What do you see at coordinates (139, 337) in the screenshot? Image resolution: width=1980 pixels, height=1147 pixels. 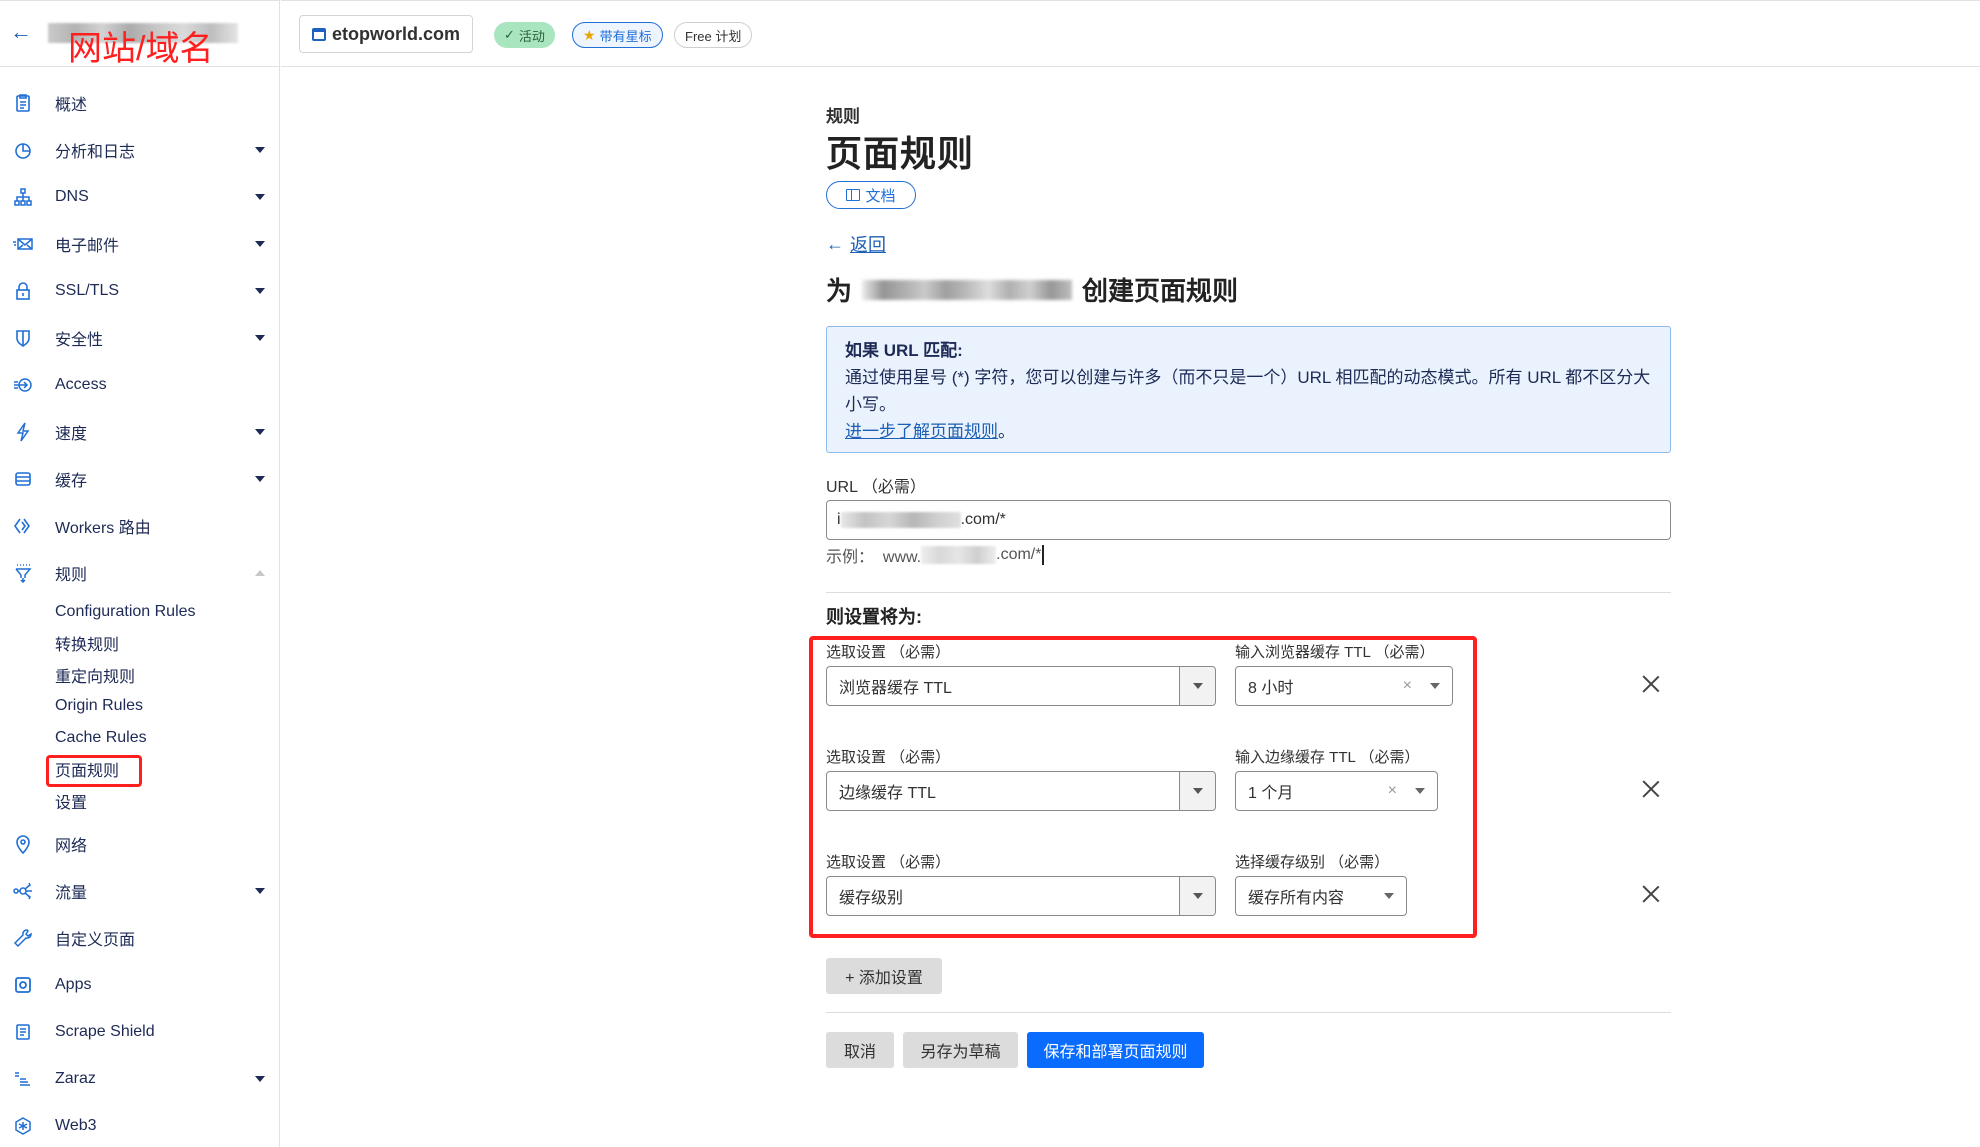 I see `sidebar-item-5: 安全性` at bounding box center [139, 337].